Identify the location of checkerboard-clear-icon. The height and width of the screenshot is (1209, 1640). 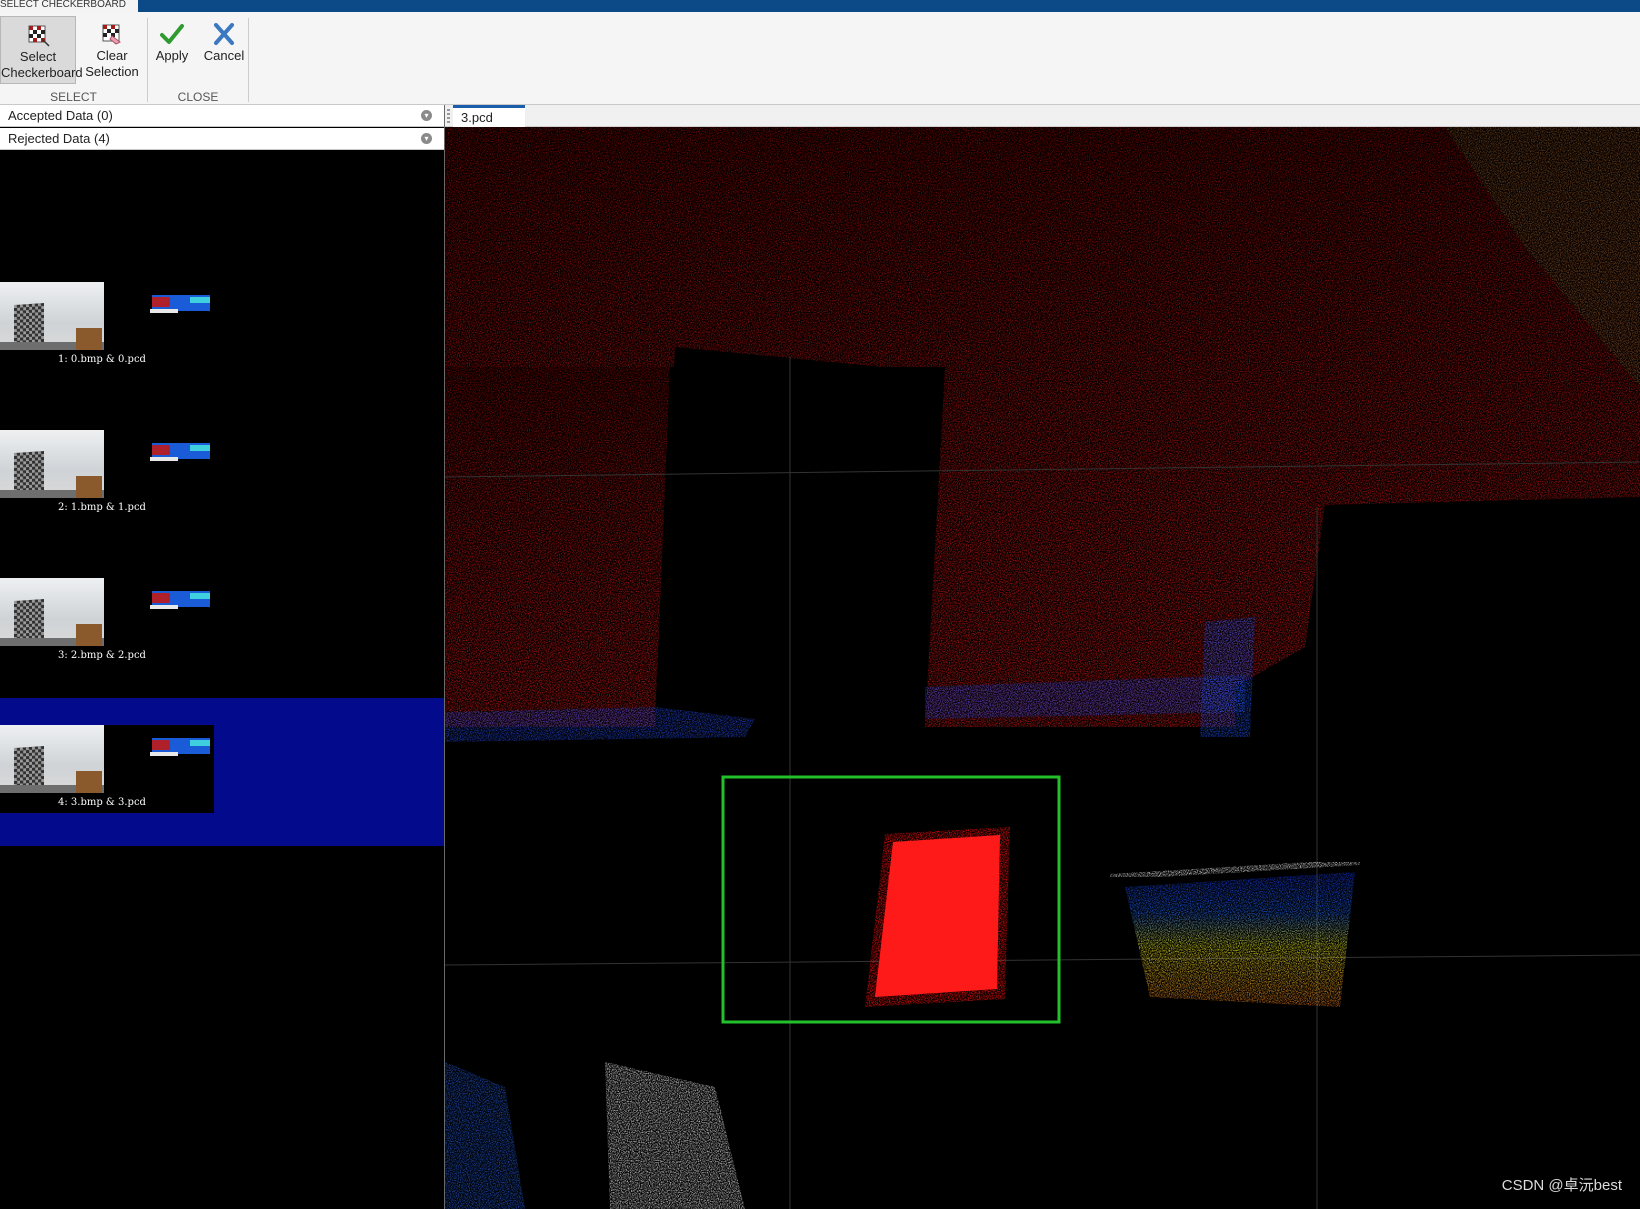
(111, 34).